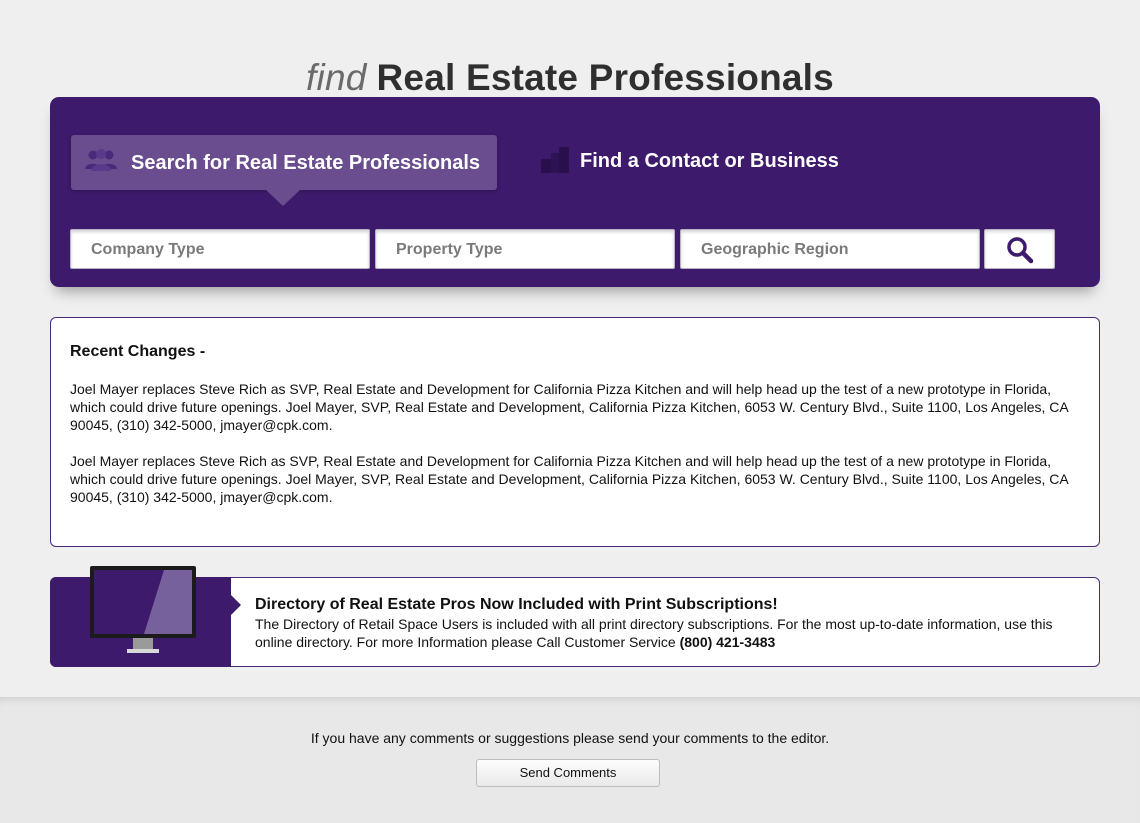 The image size is (1140, 823). What do you see at coordinates (555, 160) in the screenshot?
I see `buildings-icon` at bounding box center [555, 160].